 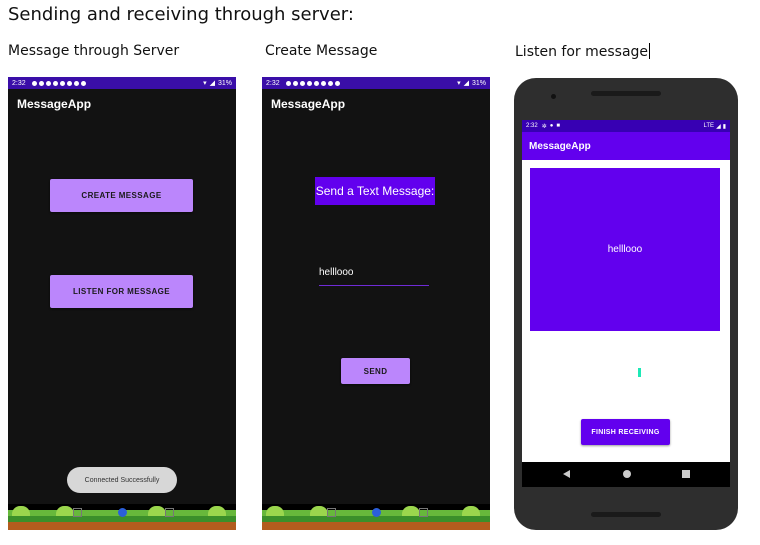 I want to click on settings-icon: ✲, so click(x=544, y=126).